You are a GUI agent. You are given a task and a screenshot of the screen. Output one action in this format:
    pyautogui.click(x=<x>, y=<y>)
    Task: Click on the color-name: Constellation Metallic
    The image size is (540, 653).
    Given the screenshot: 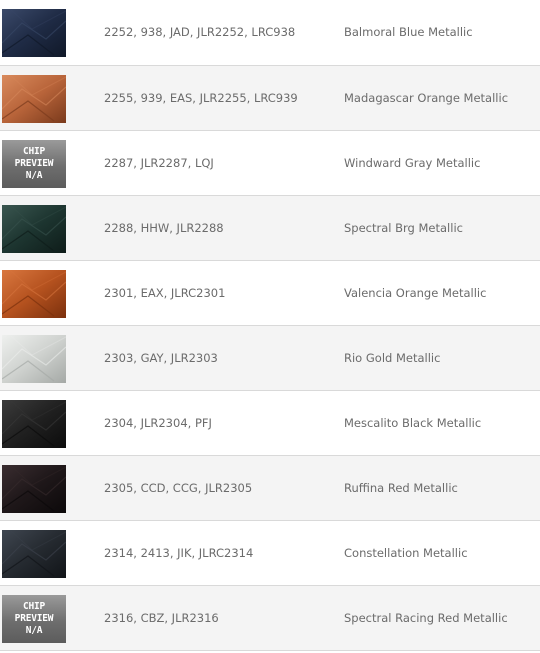 What is the action you would take?
    pyautogui.click(x=406, y=553)
    